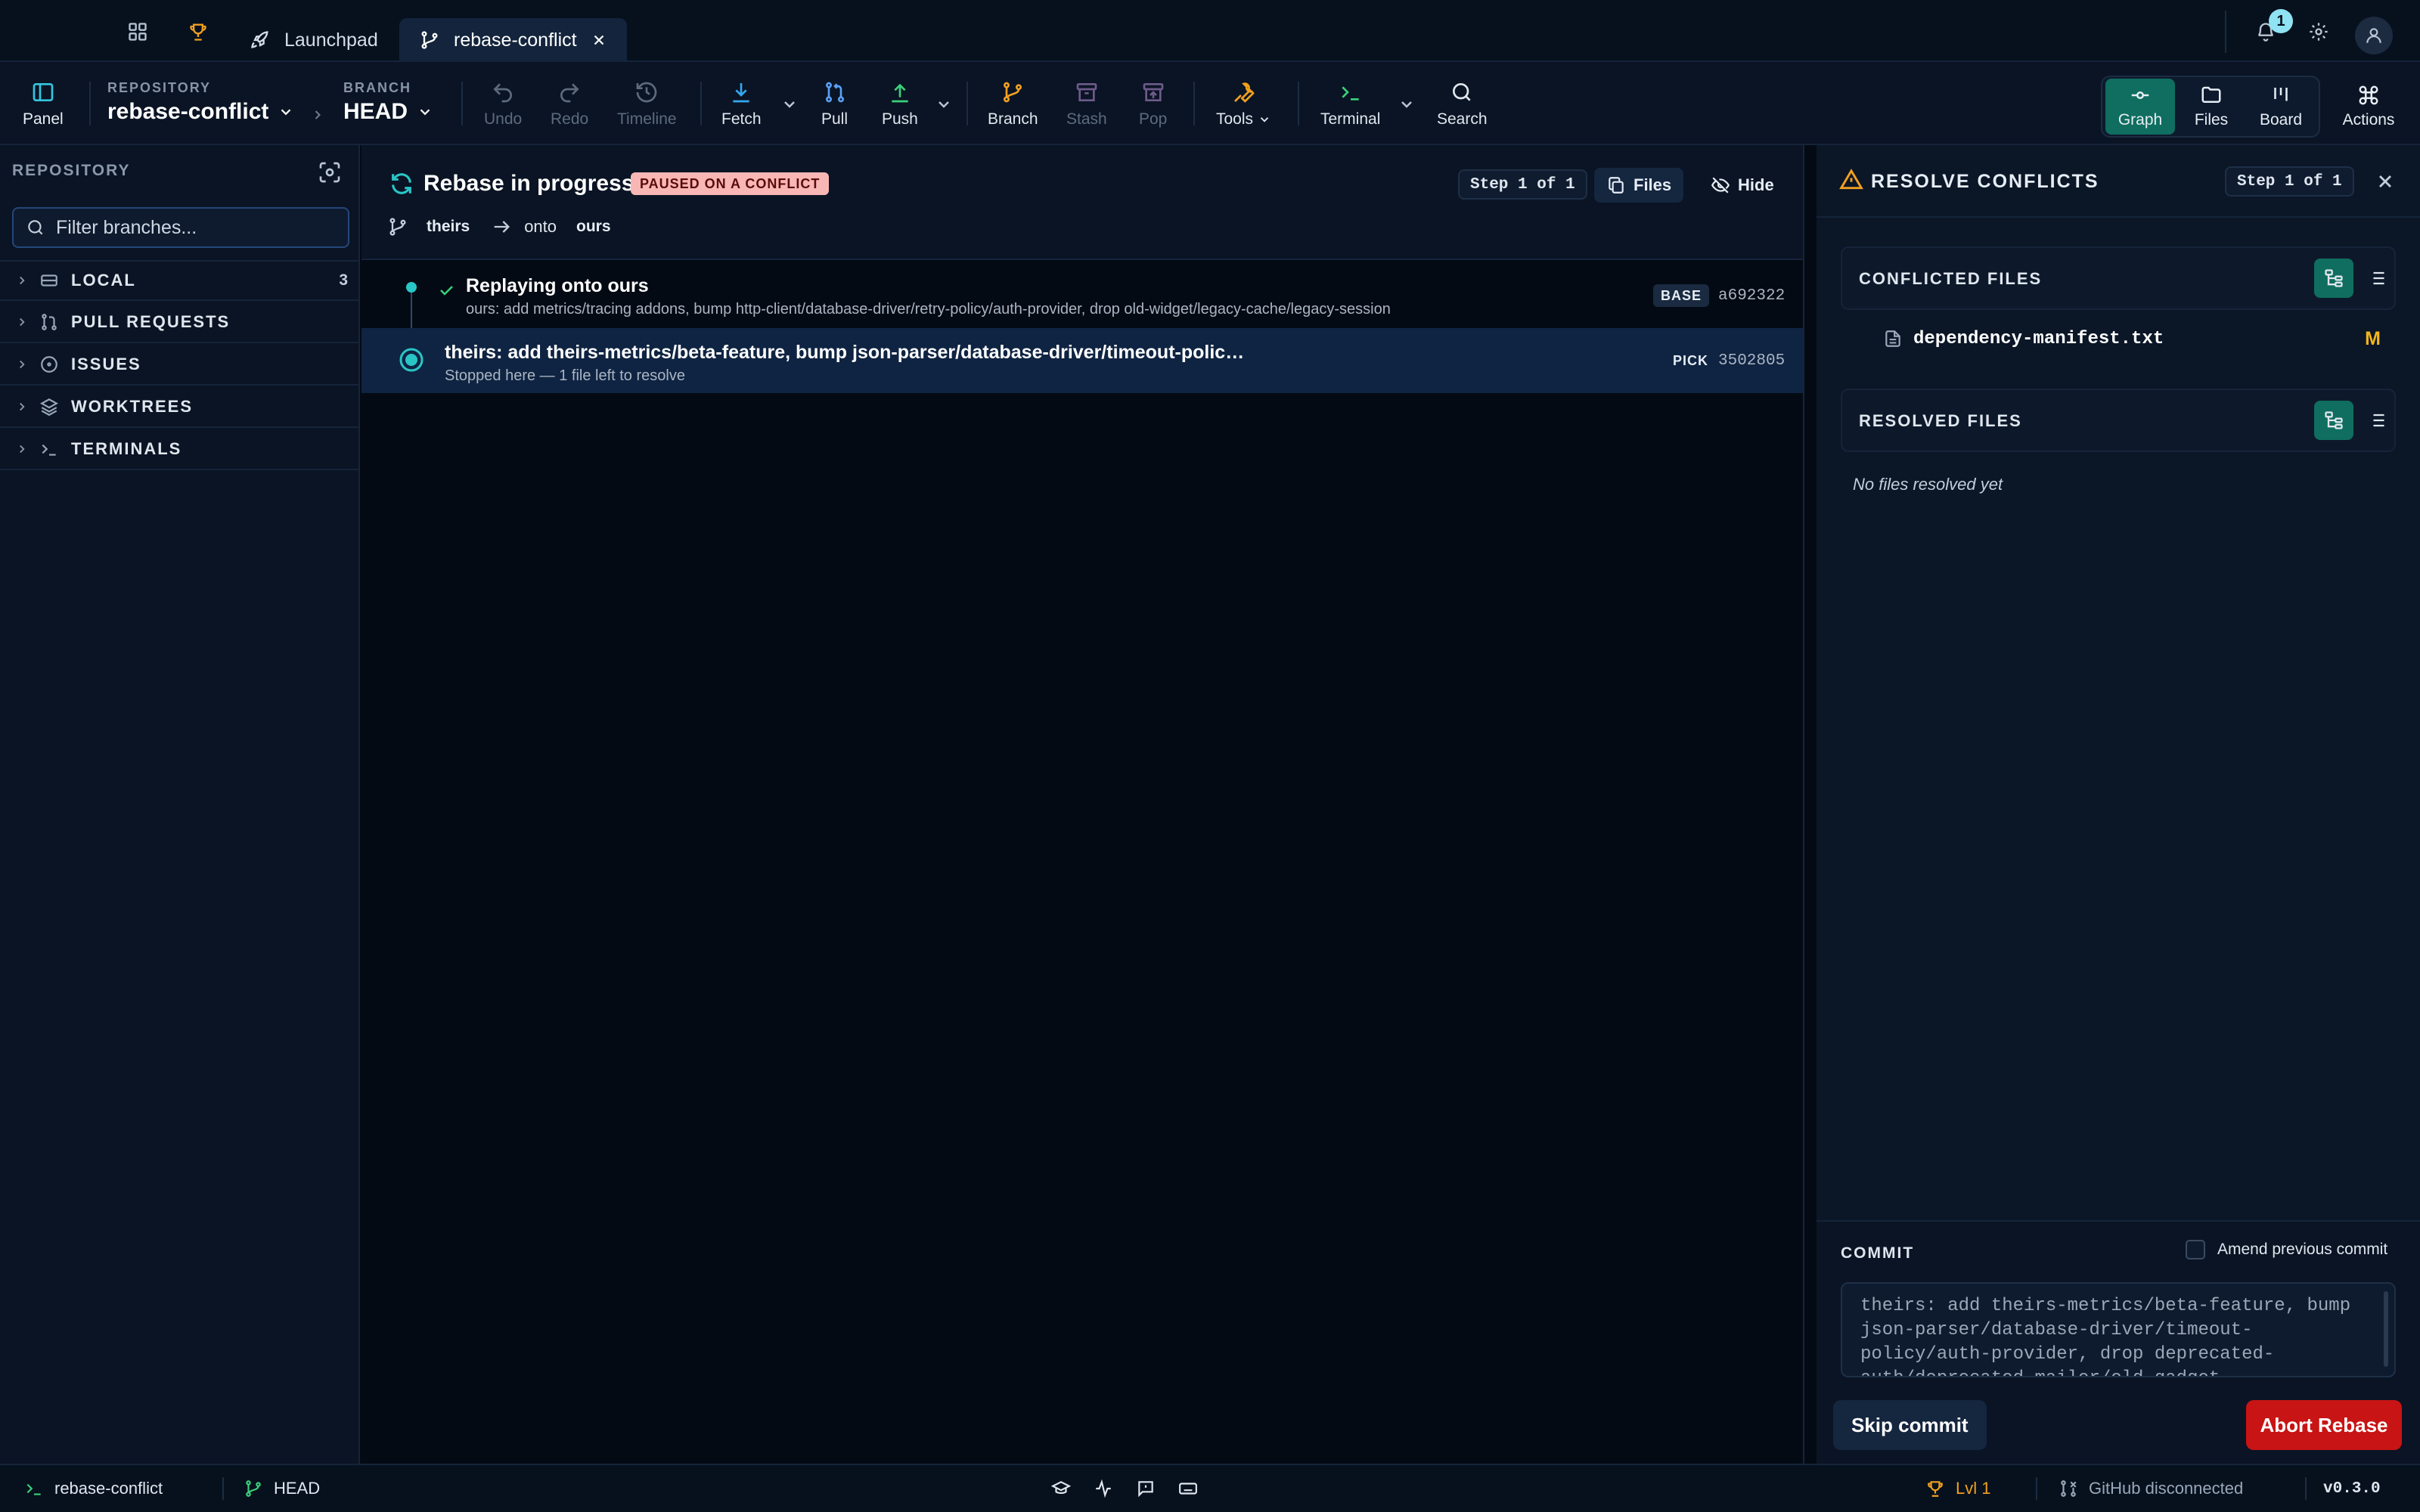  What do you see at coordinates (331, 40) in the screenshot?
I see `tab-label: Launchpad` at bounding box center [331, 40].